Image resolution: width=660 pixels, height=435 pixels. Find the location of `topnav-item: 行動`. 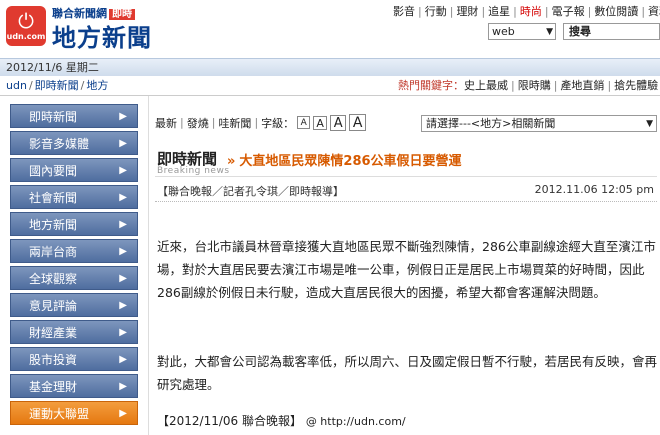

topnav-item: 行動 is located at coordinates (436, 11).